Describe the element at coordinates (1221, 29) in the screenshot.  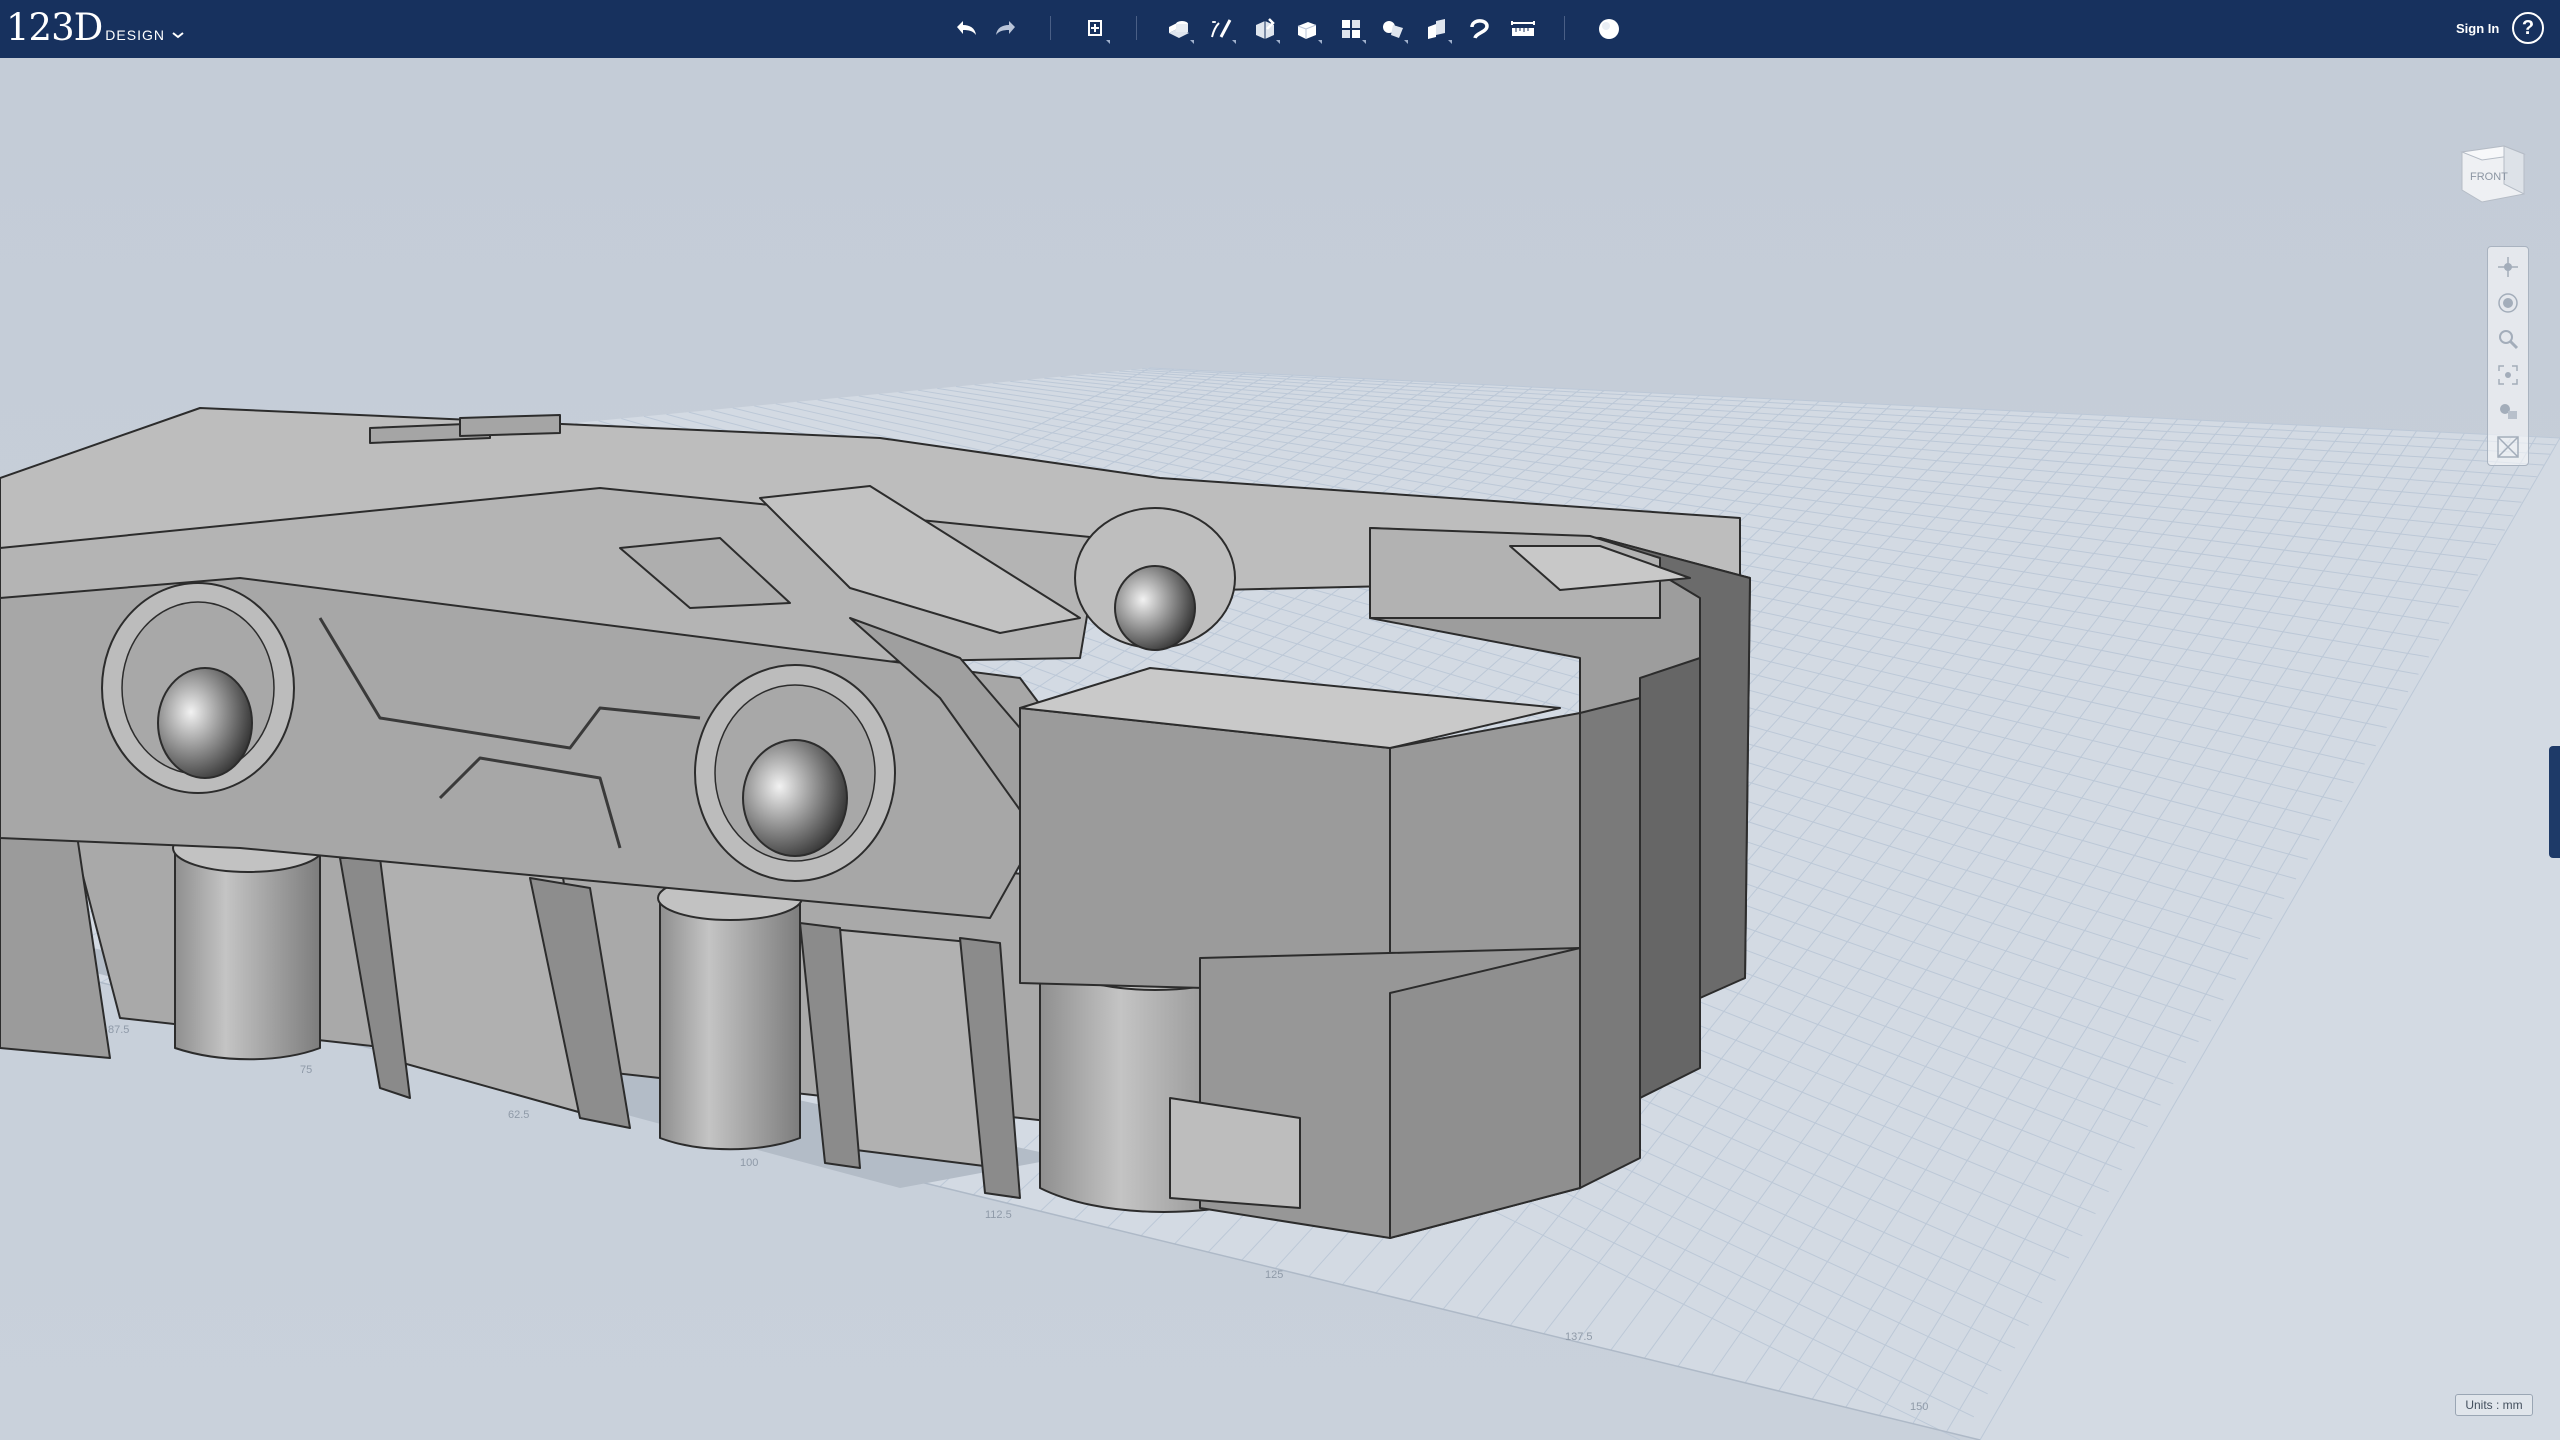
I see `sketch-button` at that location.